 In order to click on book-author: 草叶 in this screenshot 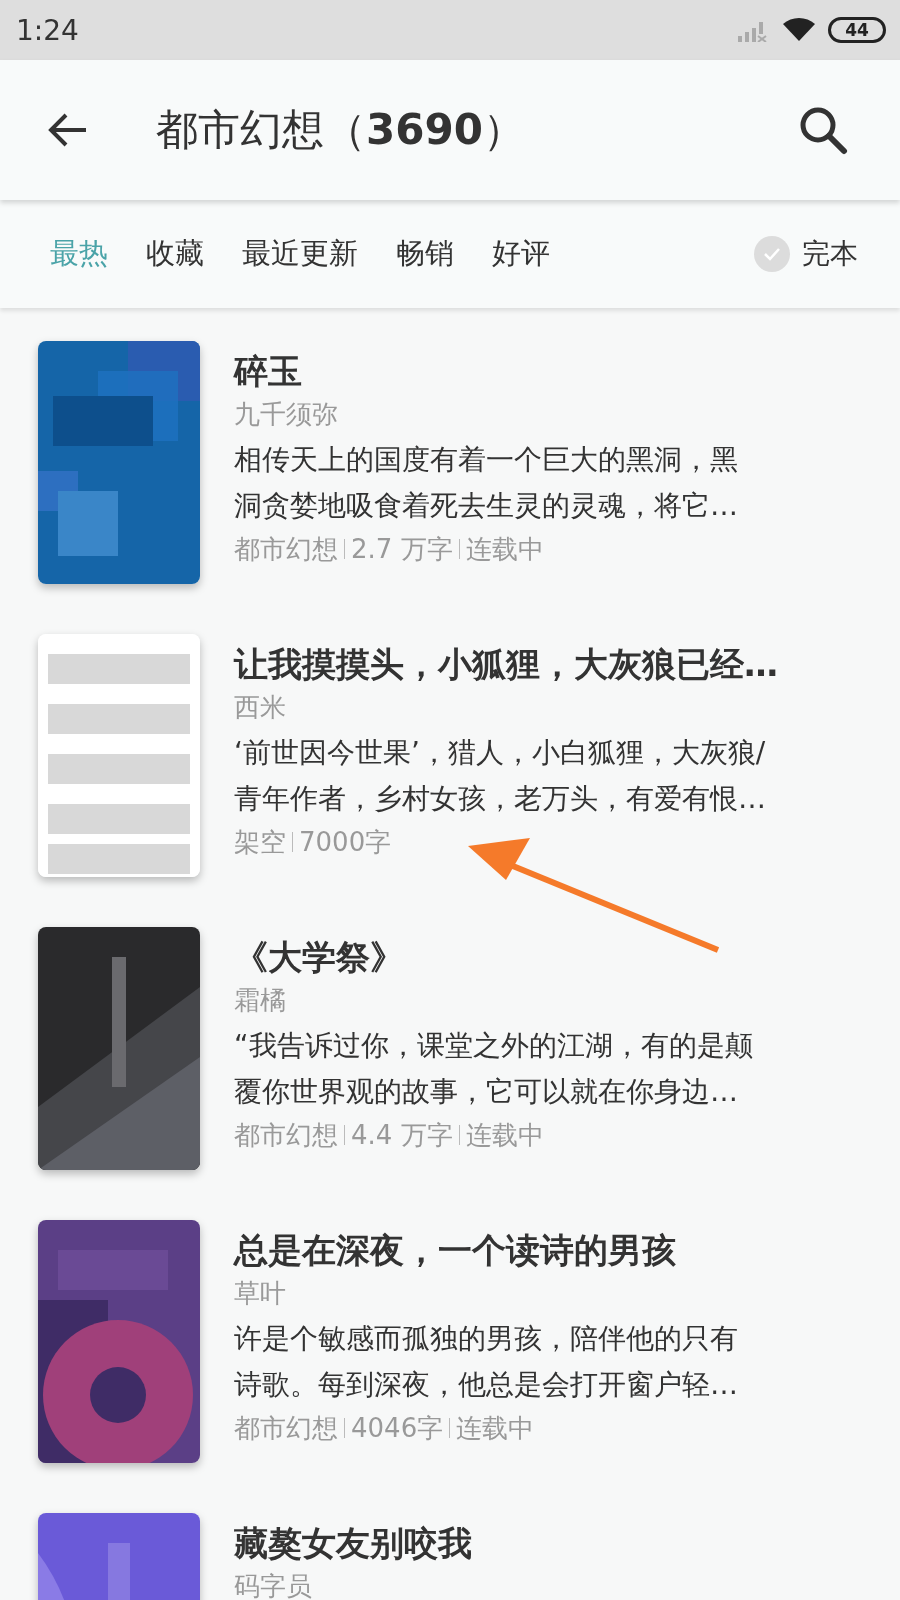, I will do `click(260, 1293)`.